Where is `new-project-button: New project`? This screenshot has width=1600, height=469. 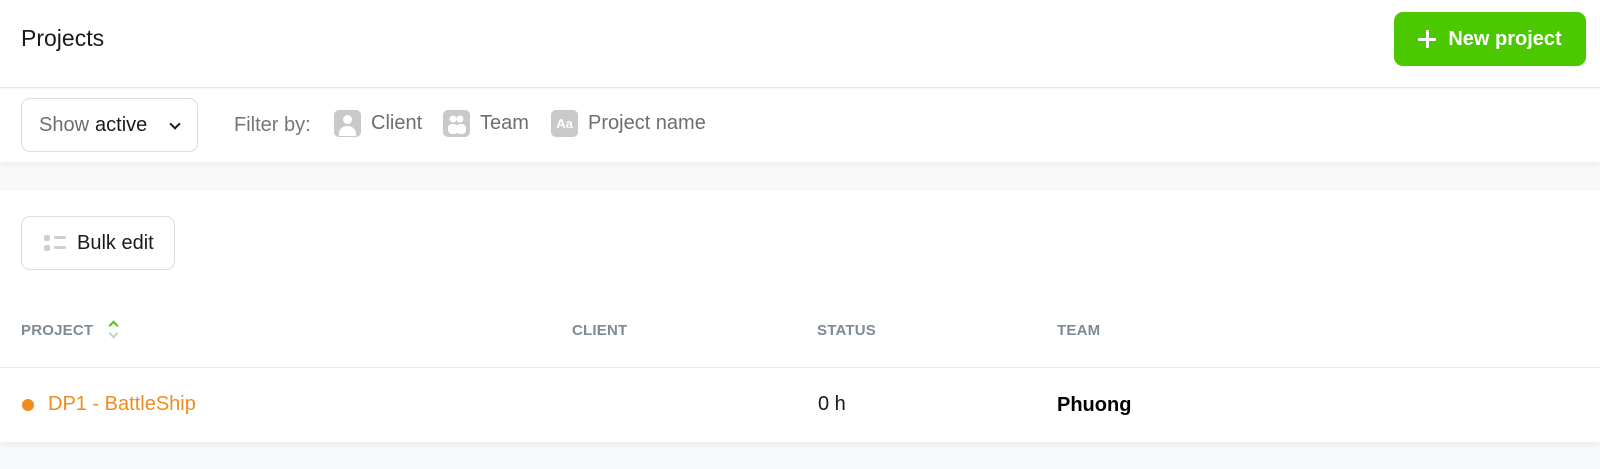
new-project-button: New project is located at coordinates (1490, 39).